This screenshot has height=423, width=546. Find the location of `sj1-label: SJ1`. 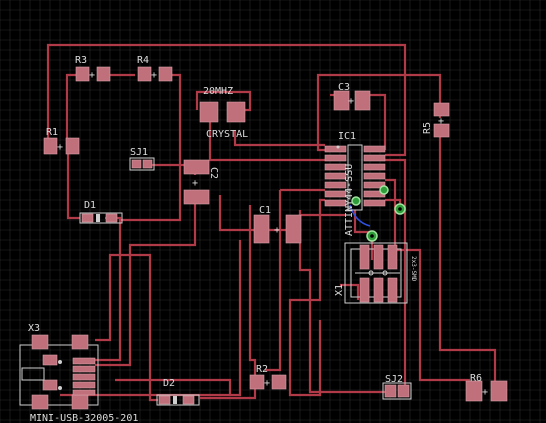

sj1-label: SJ1 is located at coordinates (139, 152).